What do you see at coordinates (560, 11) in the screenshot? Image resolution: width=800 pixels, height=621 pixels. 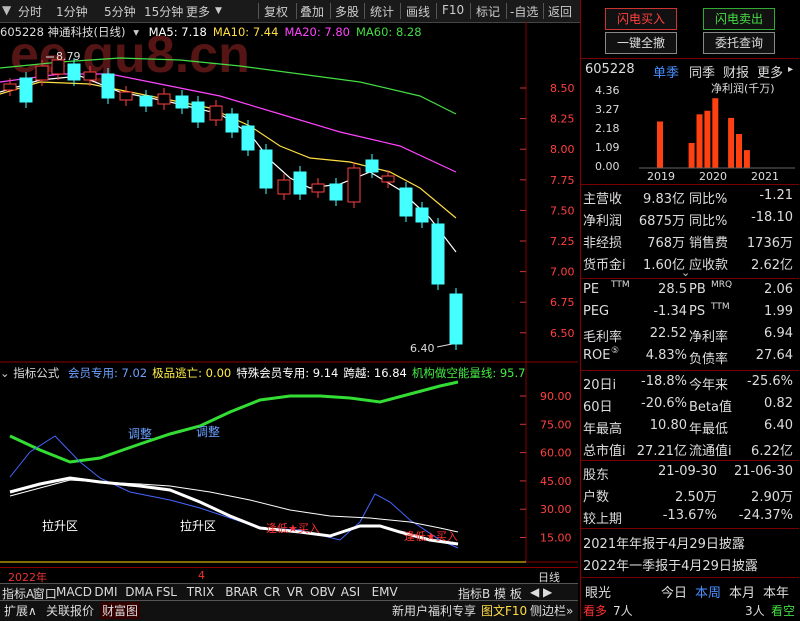 I see `btn-back: 返回` at bounding box center [560, 11].